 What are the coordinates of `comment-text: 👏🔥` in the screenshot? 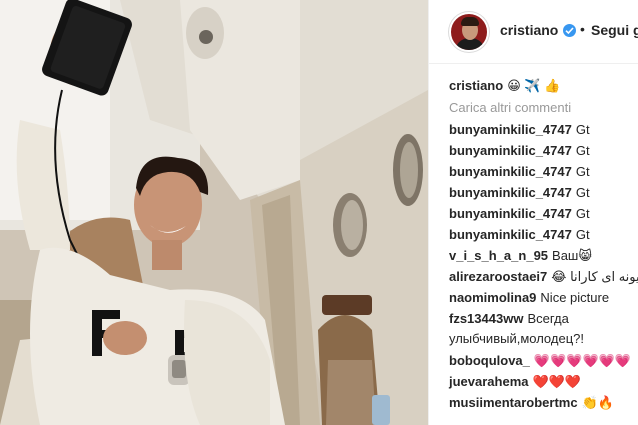 It's located at (597, 402).